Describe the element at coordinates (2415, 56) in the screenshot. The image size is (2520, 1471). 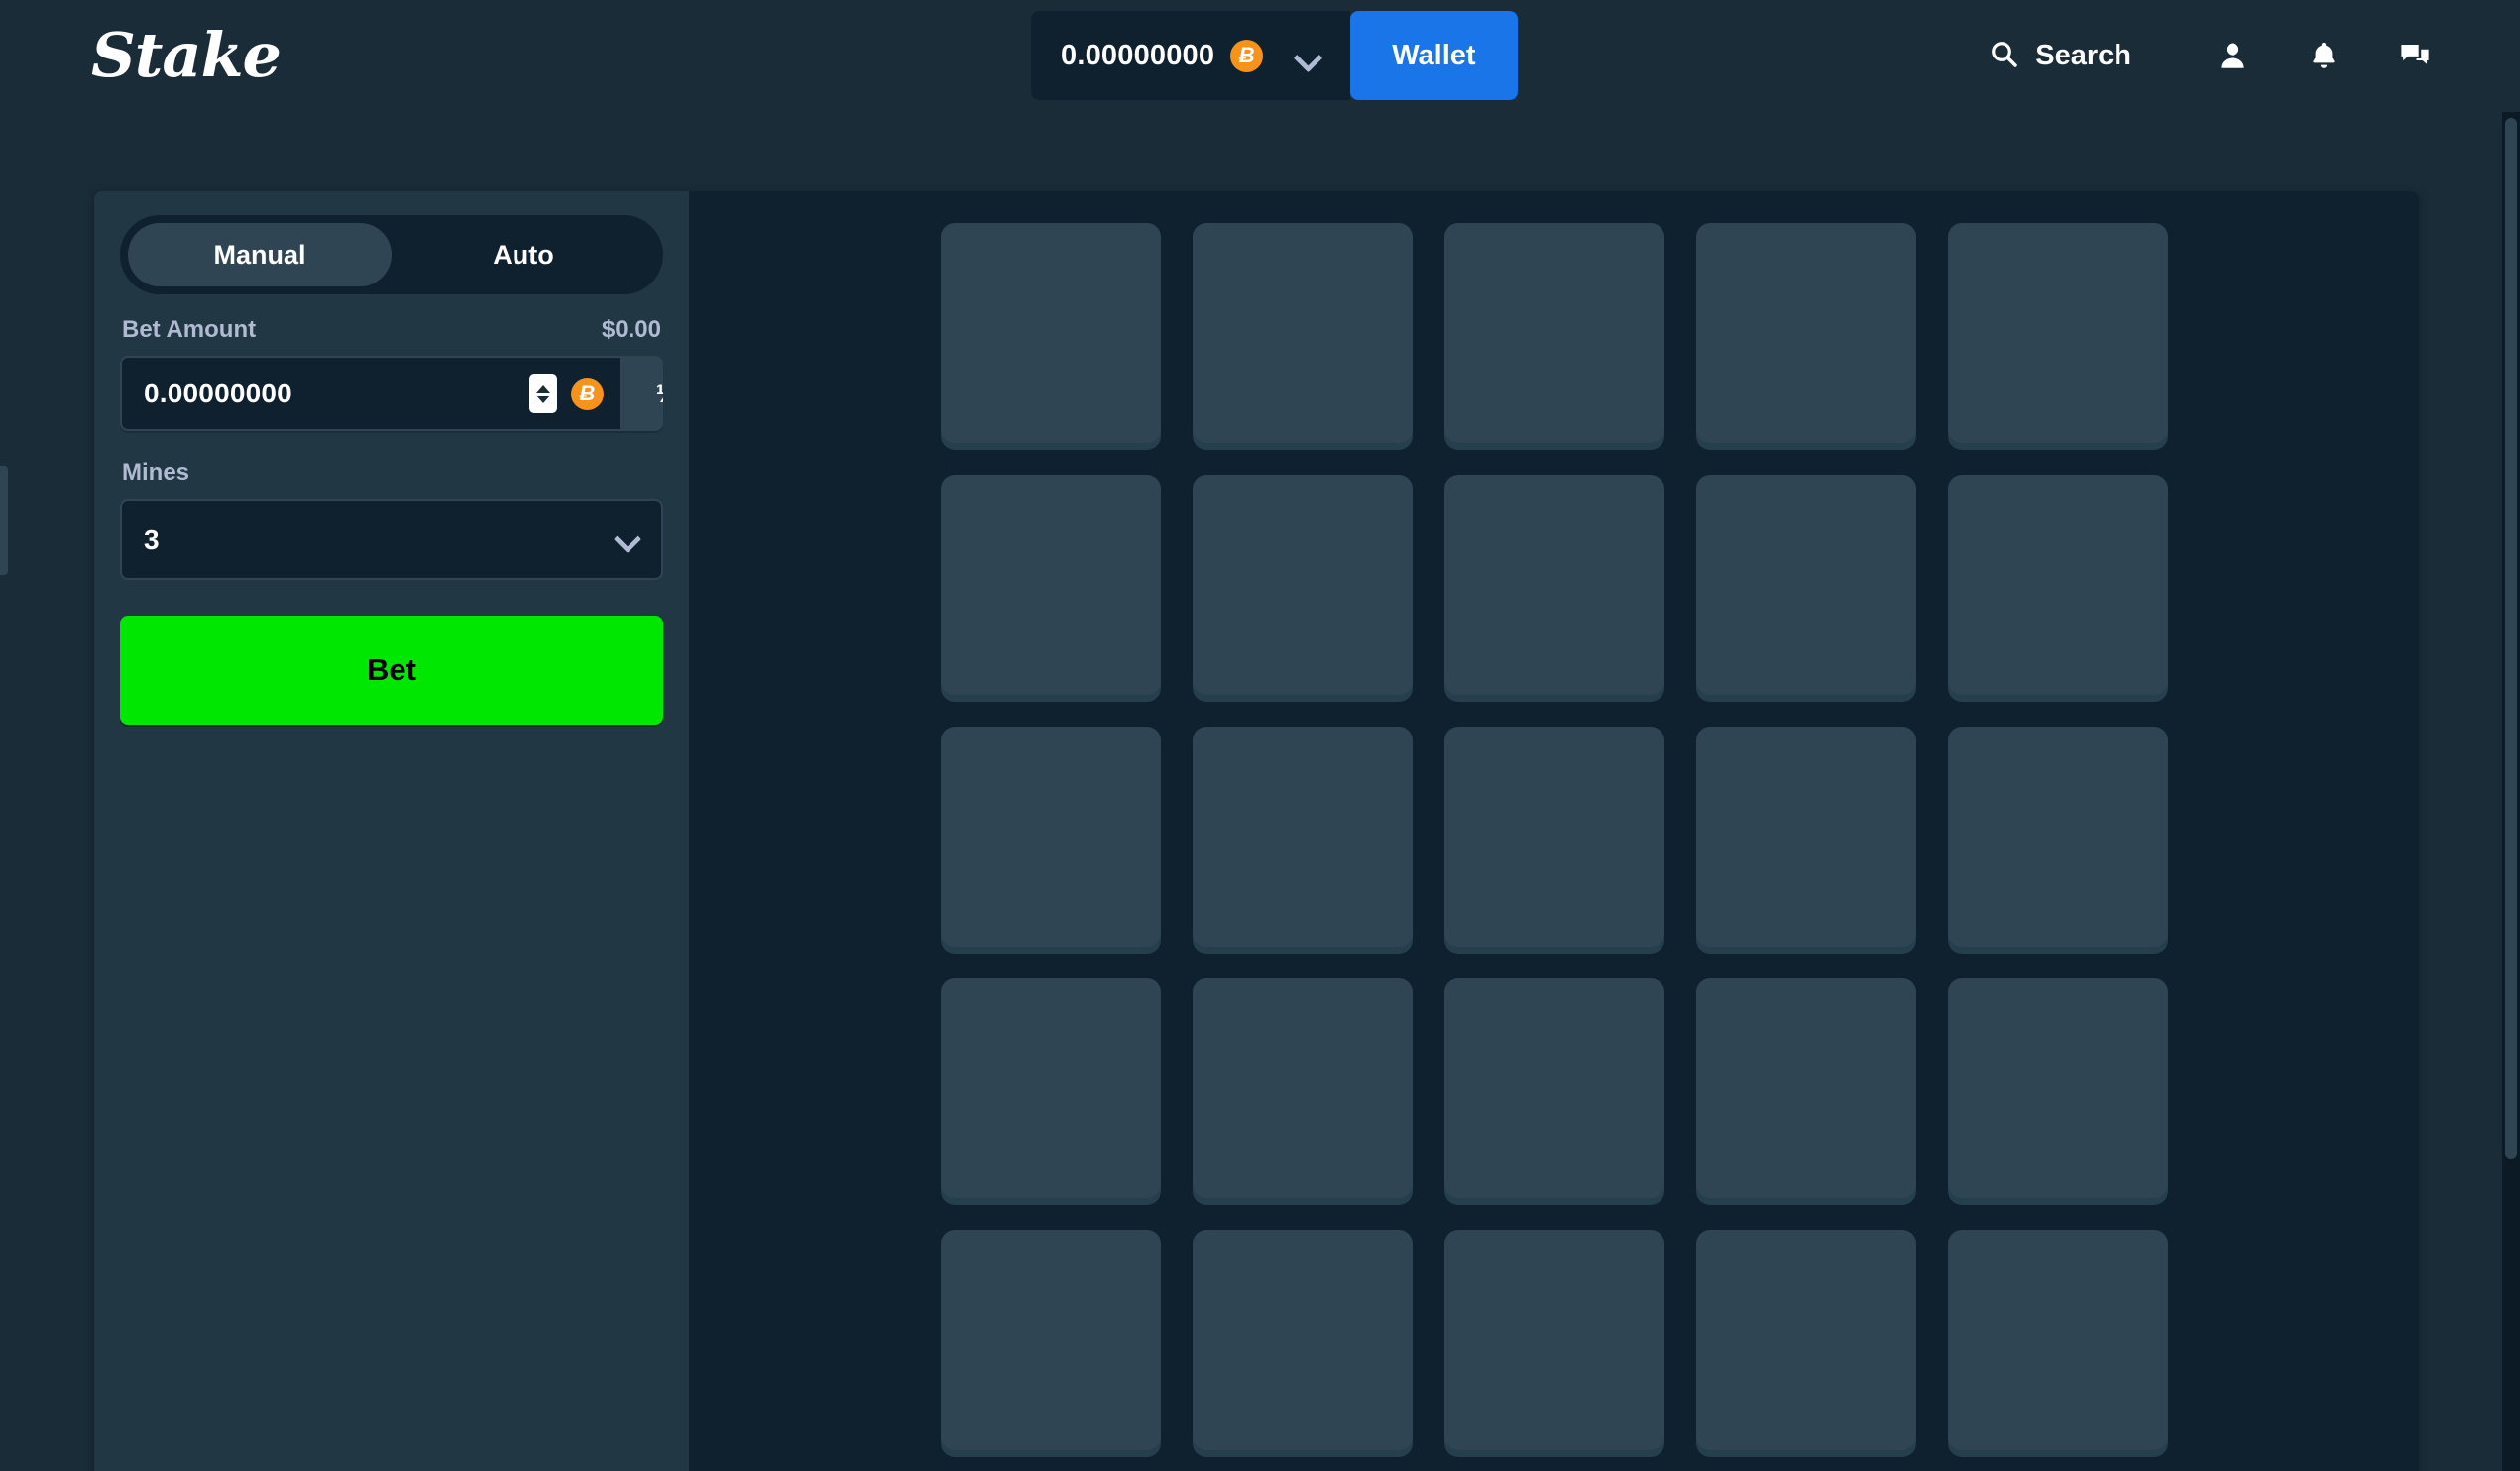
I see `chat-icon` at that location.